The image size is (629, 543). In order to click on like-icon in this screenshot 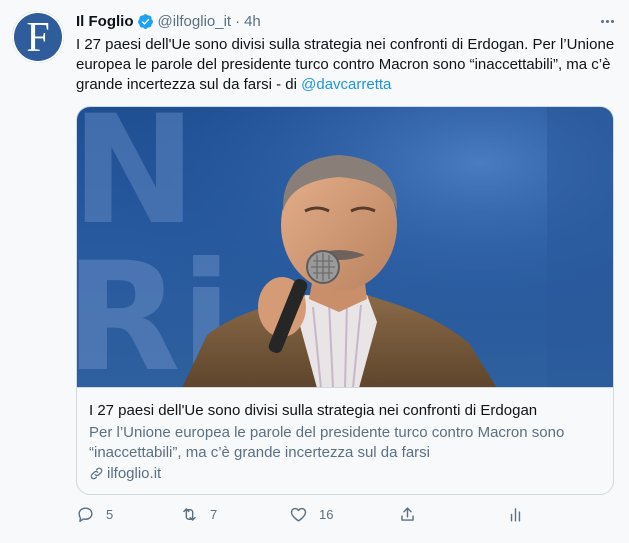, I will do `click(298, 514)`.